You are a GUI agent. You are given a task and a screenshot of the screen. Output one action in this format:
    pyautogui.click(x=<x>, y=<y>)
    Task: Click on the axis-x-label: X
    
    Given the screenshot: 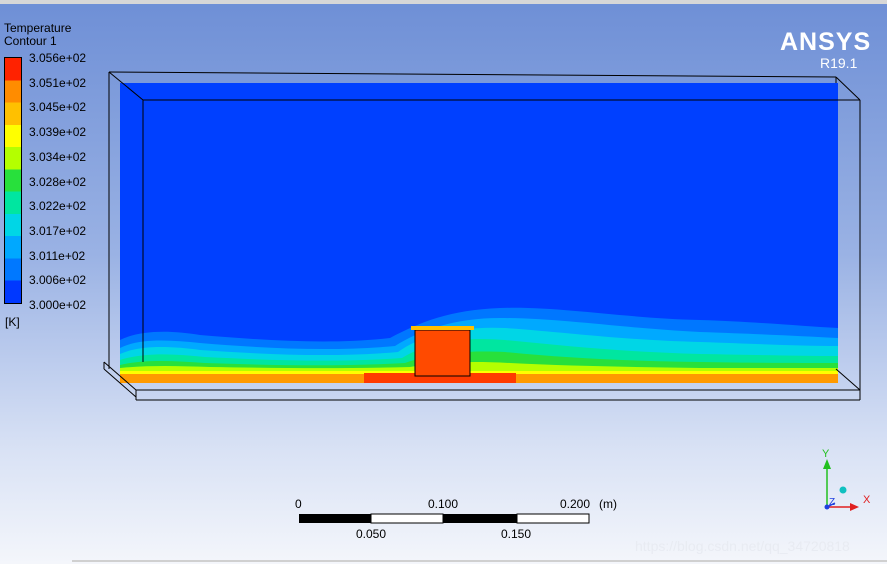 What is the action you would take?
    pyautogui.click(x=867, y=500)
    